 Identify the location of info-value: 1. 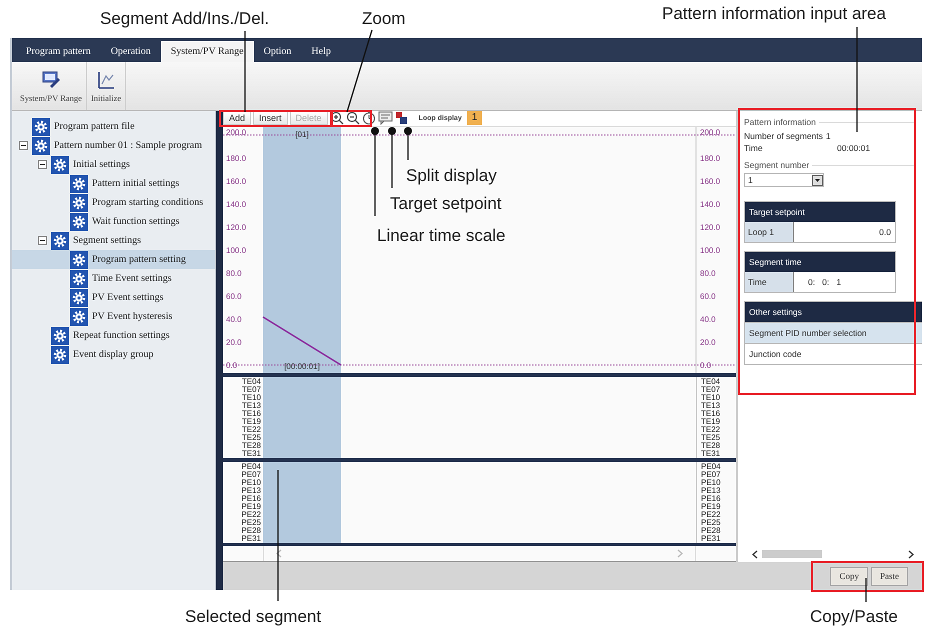
(828, 136).